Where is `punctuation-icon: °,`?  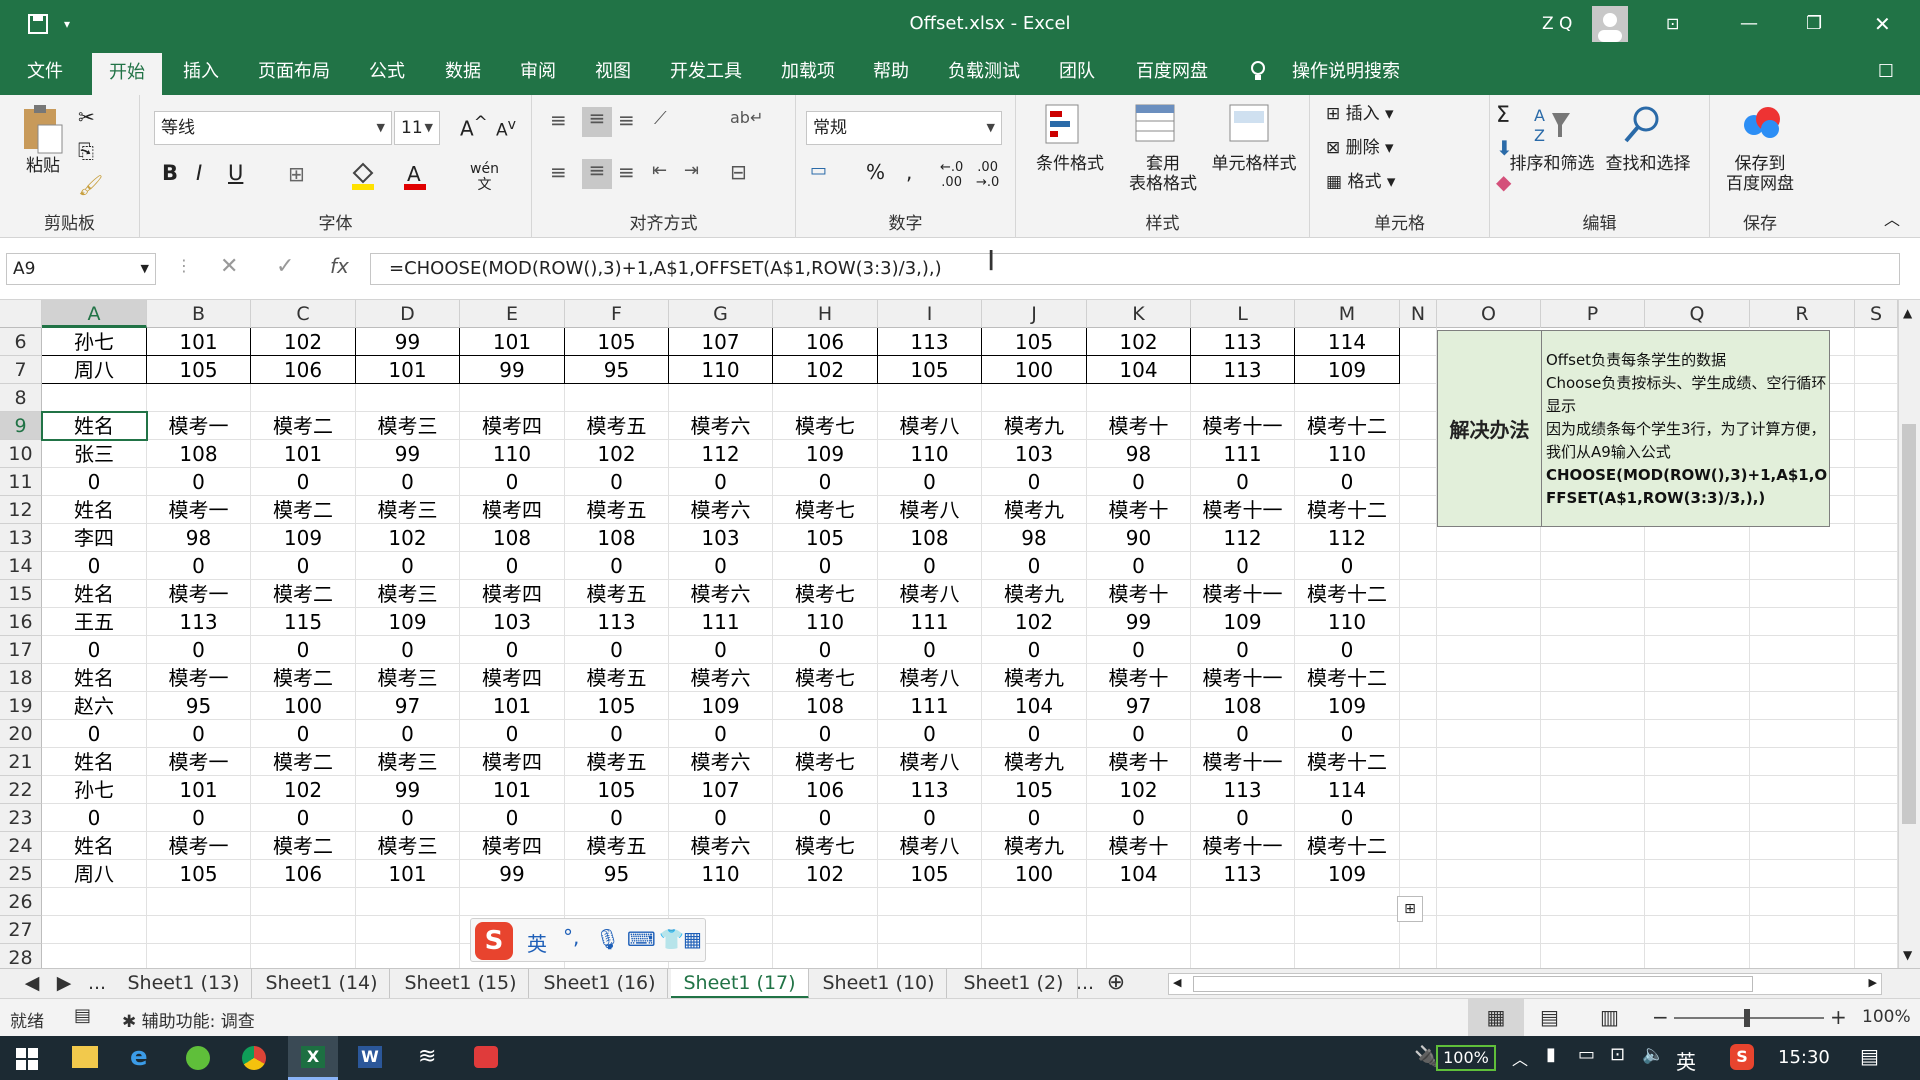 punctuation-icon: °, is located at coordinates (571, 937).